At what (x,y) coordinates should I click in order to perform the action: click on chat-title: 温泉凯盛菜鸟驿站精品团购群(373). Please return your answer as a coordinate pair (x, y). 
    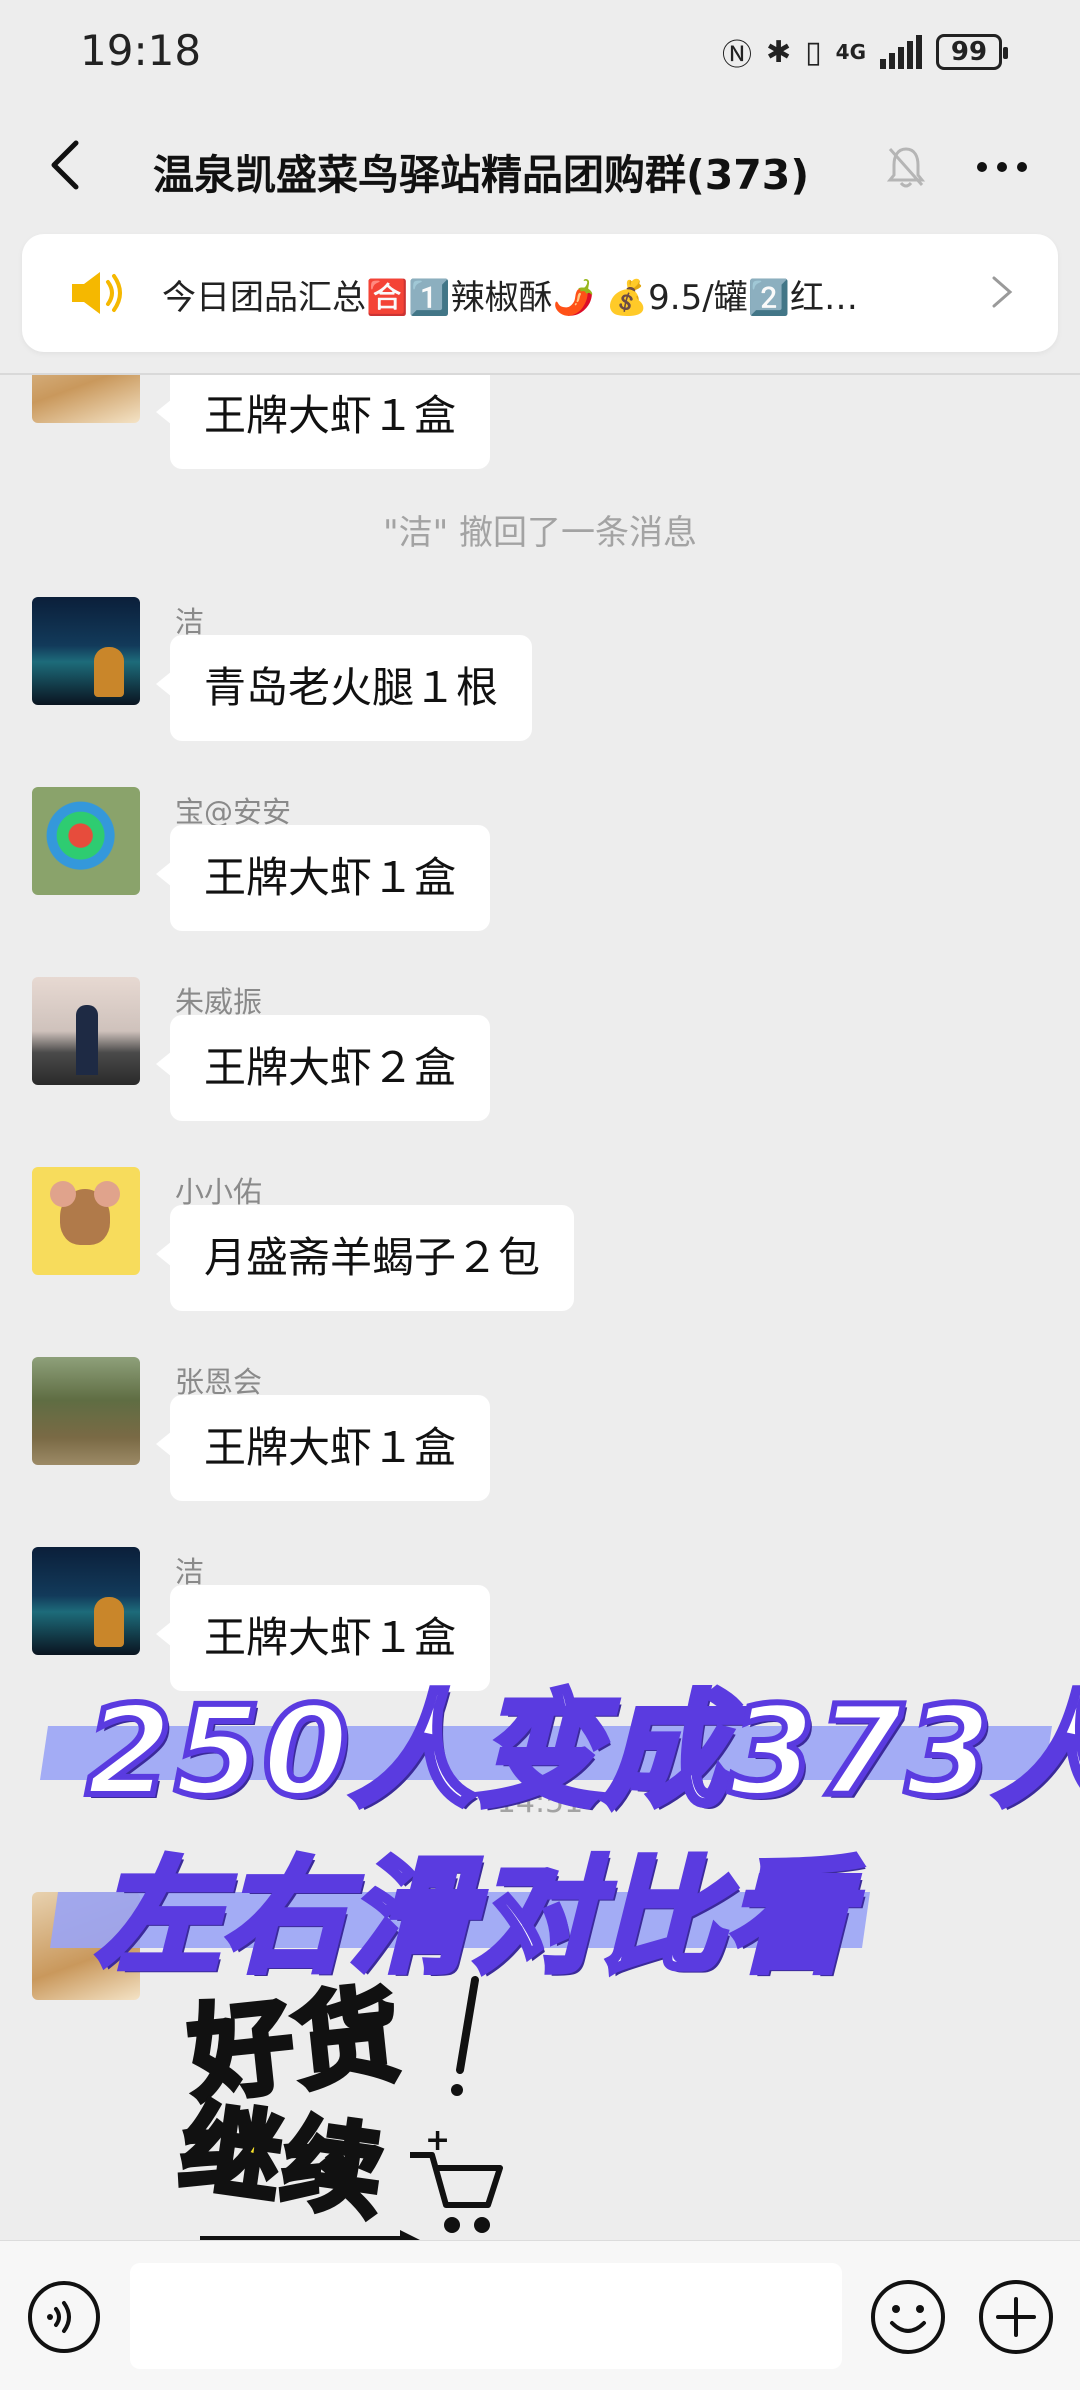
    Looking at the image, I should click on (481, 175).